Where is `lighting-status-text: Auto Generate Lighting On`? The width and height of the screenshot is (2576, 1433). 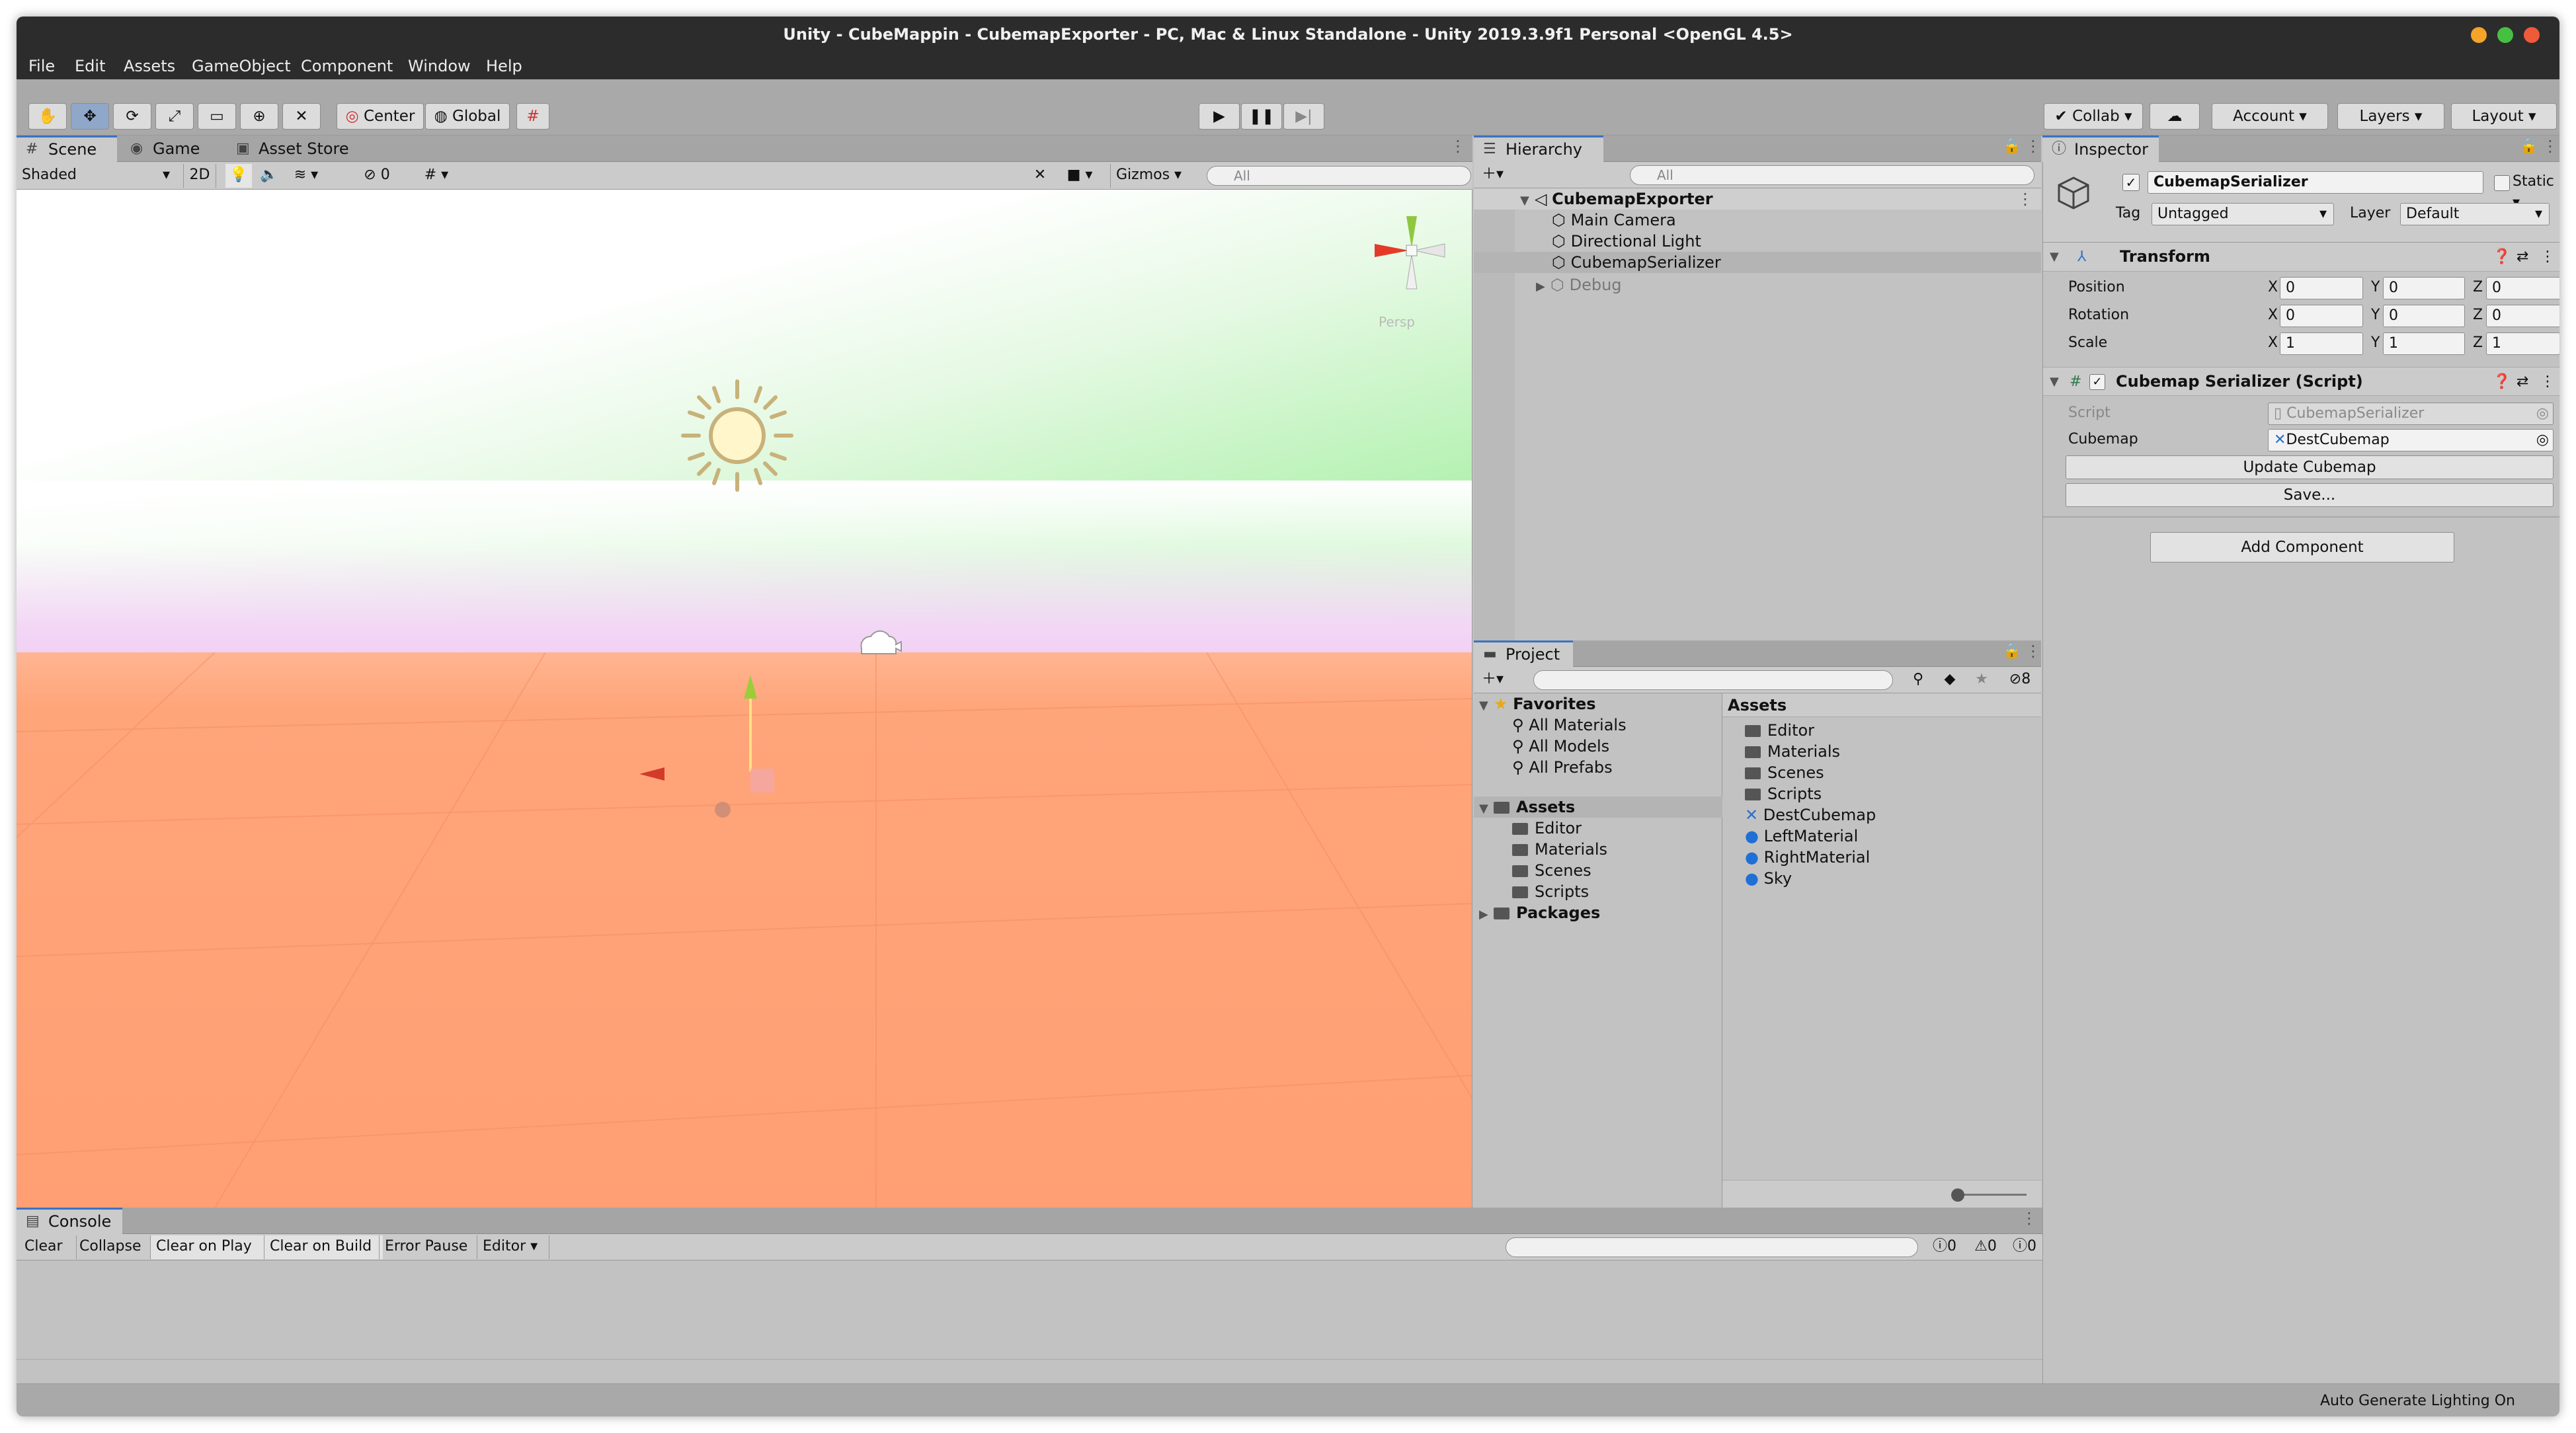 lighting-status-text: Auto Generate Lighting On is located at coordinates (2417, 1401).